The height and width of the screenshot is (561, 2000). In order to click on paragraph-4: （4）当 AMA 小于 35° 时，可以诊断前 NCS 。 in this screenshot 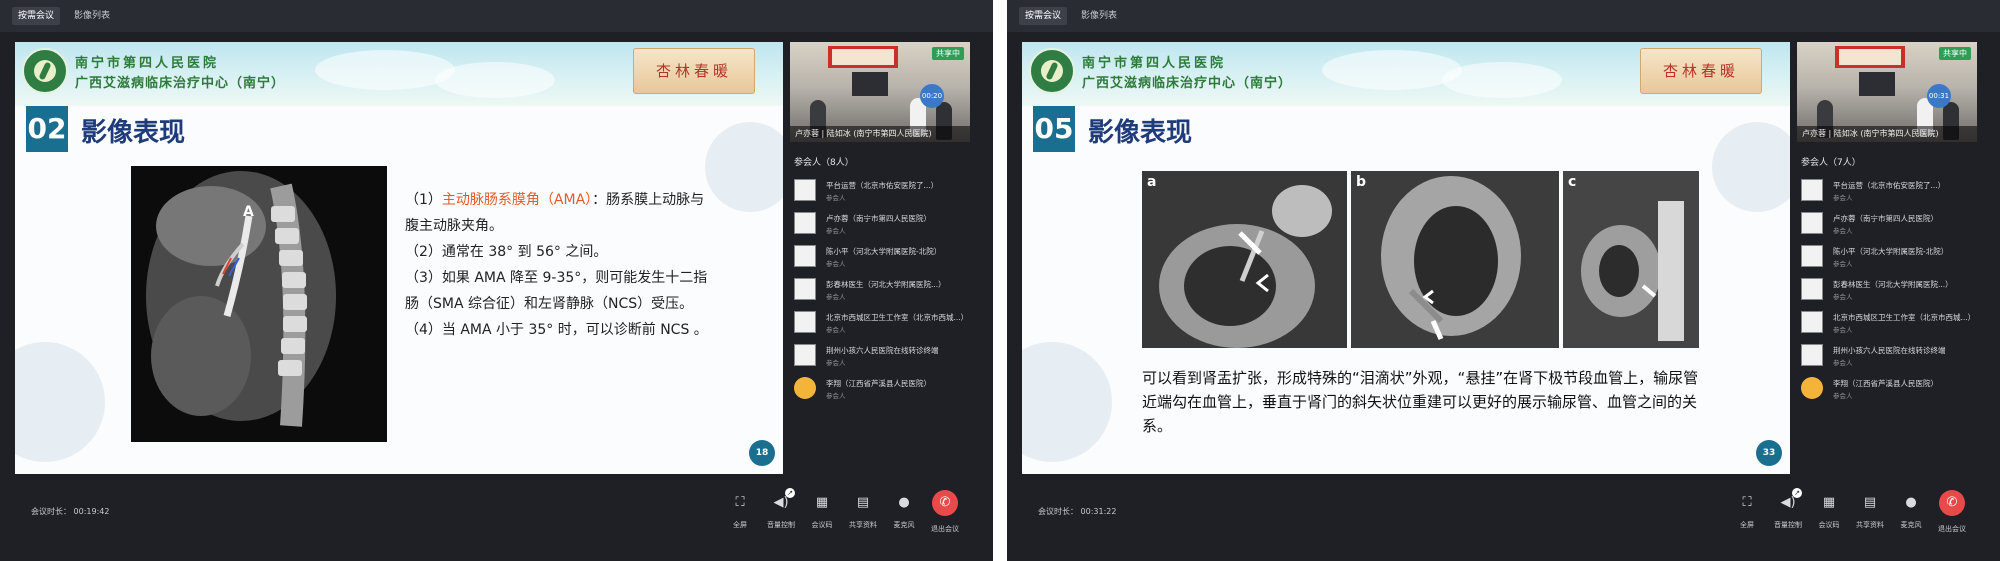, I will do `click(556, 330)`.